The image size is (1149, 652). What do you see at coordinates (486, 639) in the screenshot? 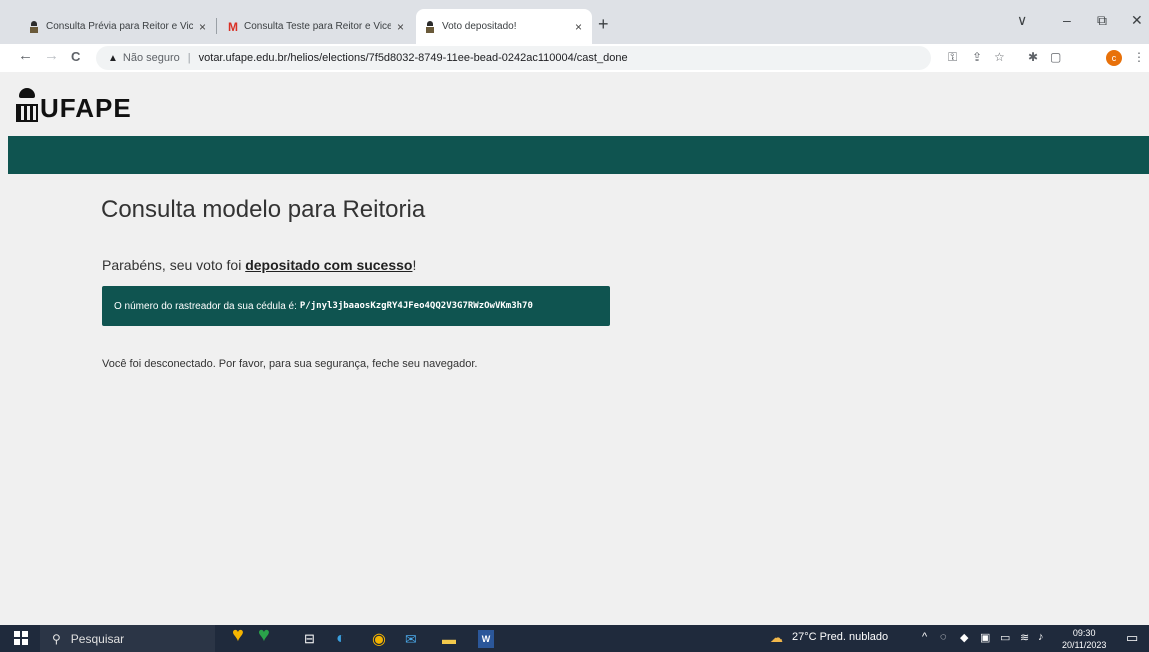
I see `word-icon: W` at bounding box center [486, 639].